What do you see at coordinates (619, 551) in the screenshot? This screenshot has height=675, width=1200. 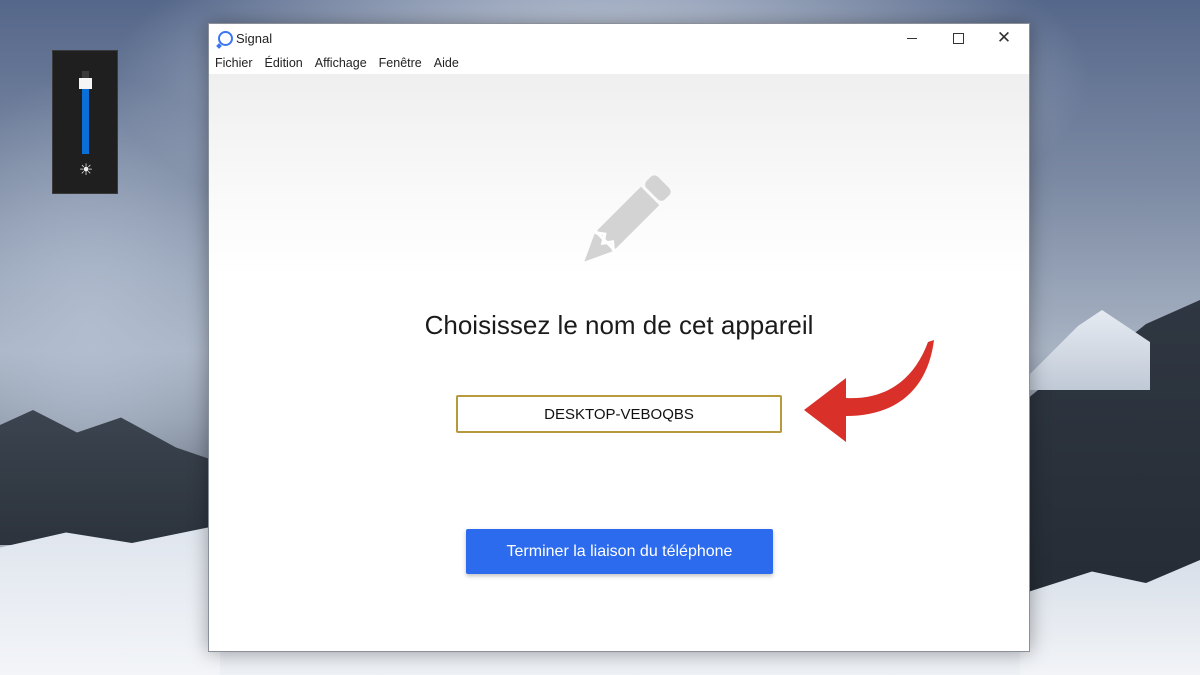 I see `finish-linking-button: Terminer la liaison du téléphone` at bounding box center [619, 551].